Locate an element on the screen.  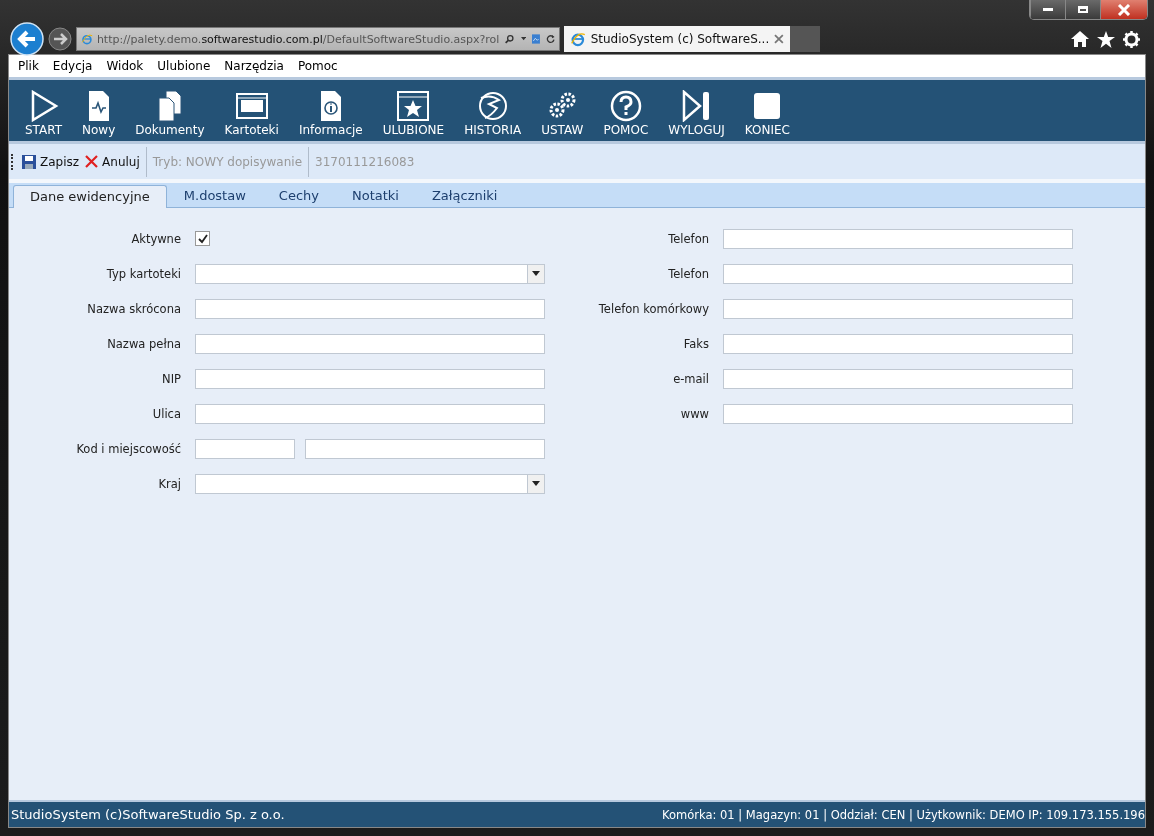
record-number: 3170111216083 is located at coordinates (365, 161).